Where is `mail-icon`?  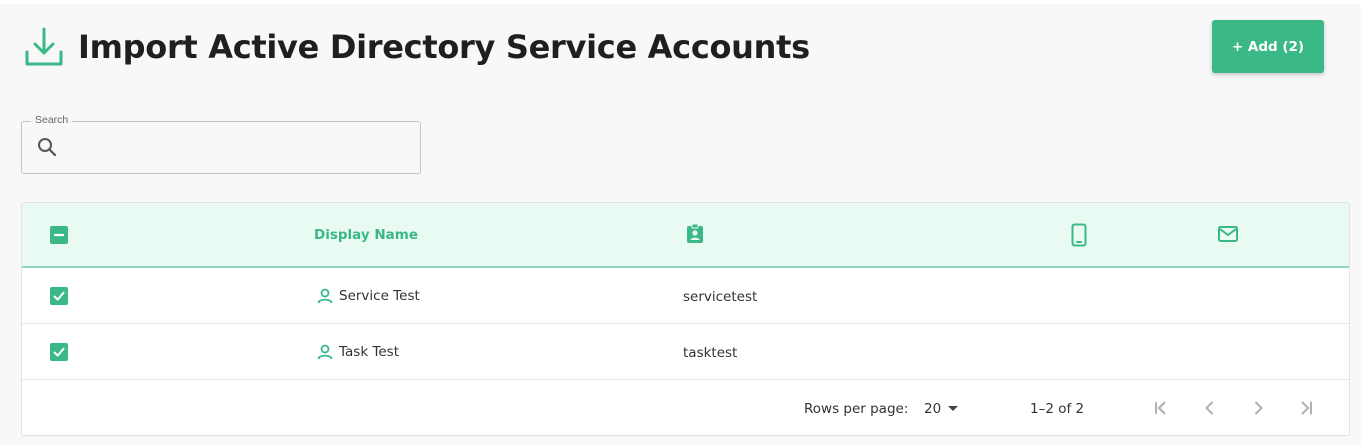 mail-icon is located at coordinates (1228, 236).